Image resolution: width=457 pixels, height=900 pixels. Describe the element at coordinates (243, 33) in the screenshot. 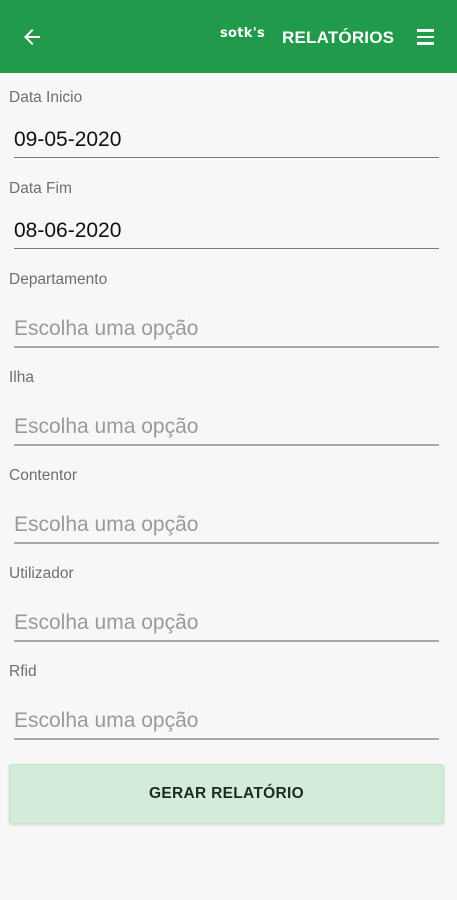

I see `app-logo: sotk's` at that location.